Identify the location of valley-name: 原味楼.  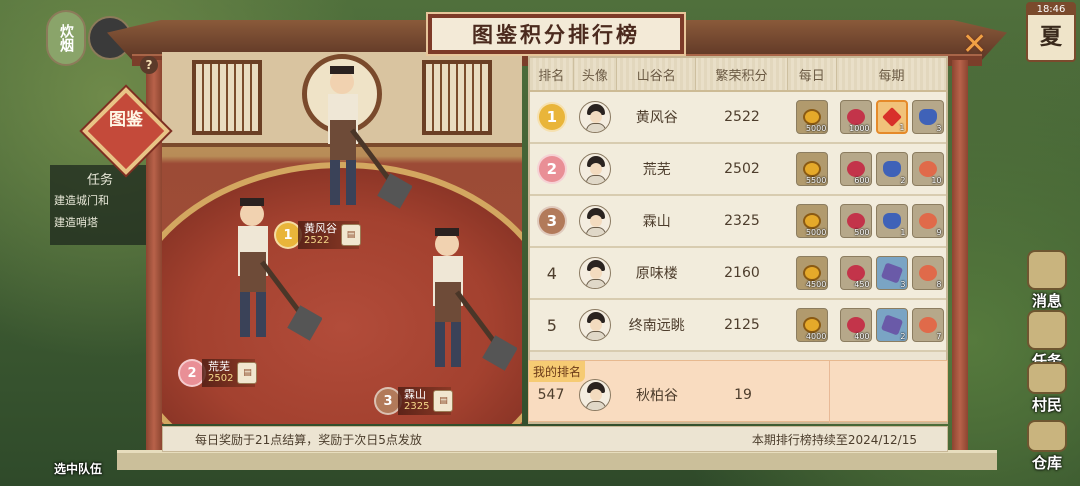
(656, 274).